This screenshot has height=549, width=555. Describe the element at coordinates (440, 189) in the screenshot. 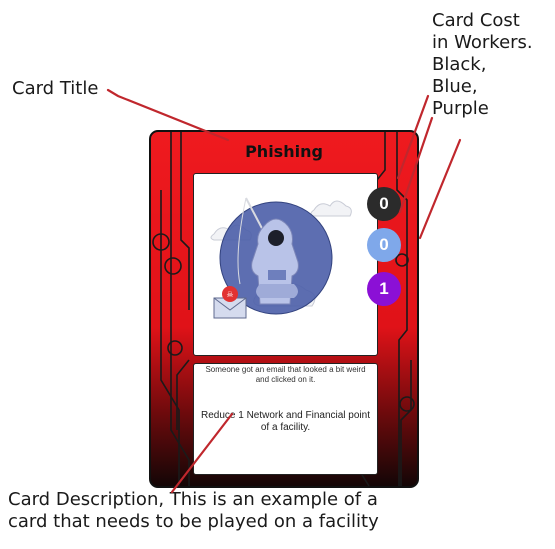

I see `cost-pointer-purple` at that location.